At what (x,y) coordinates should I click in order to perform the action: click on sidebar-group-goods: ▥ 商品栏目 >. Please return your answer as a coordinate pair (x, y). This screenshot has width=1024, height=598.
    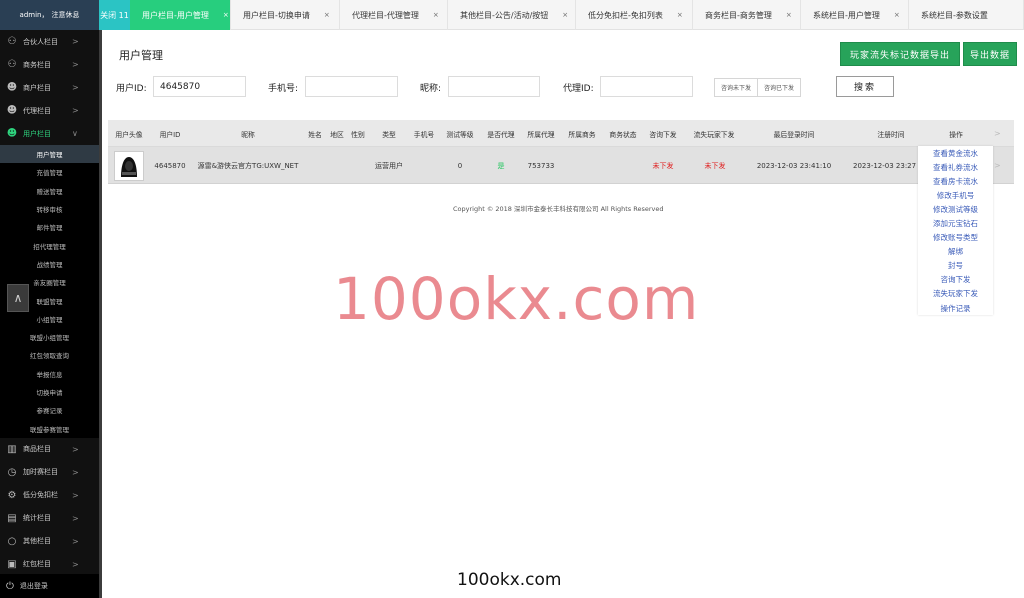
    Looking at the image, I should click on (49, 449).